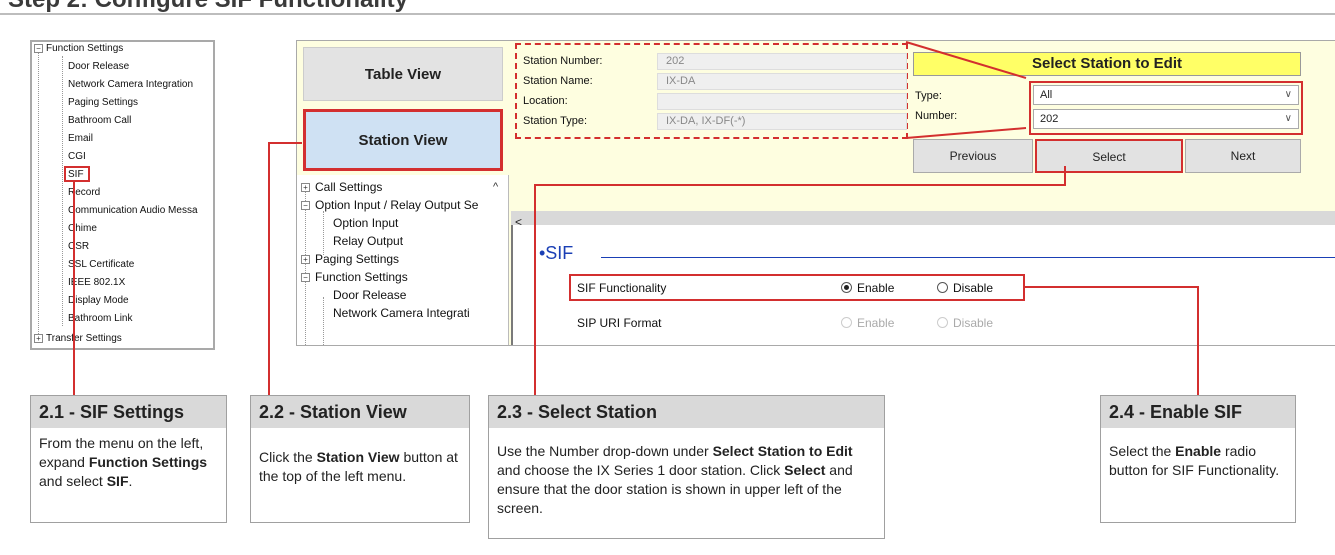  What do you see at coordinates (876, 323) in the screenshot?
I see `sip-enable-label: Enable` at bounding box center [876, 323].